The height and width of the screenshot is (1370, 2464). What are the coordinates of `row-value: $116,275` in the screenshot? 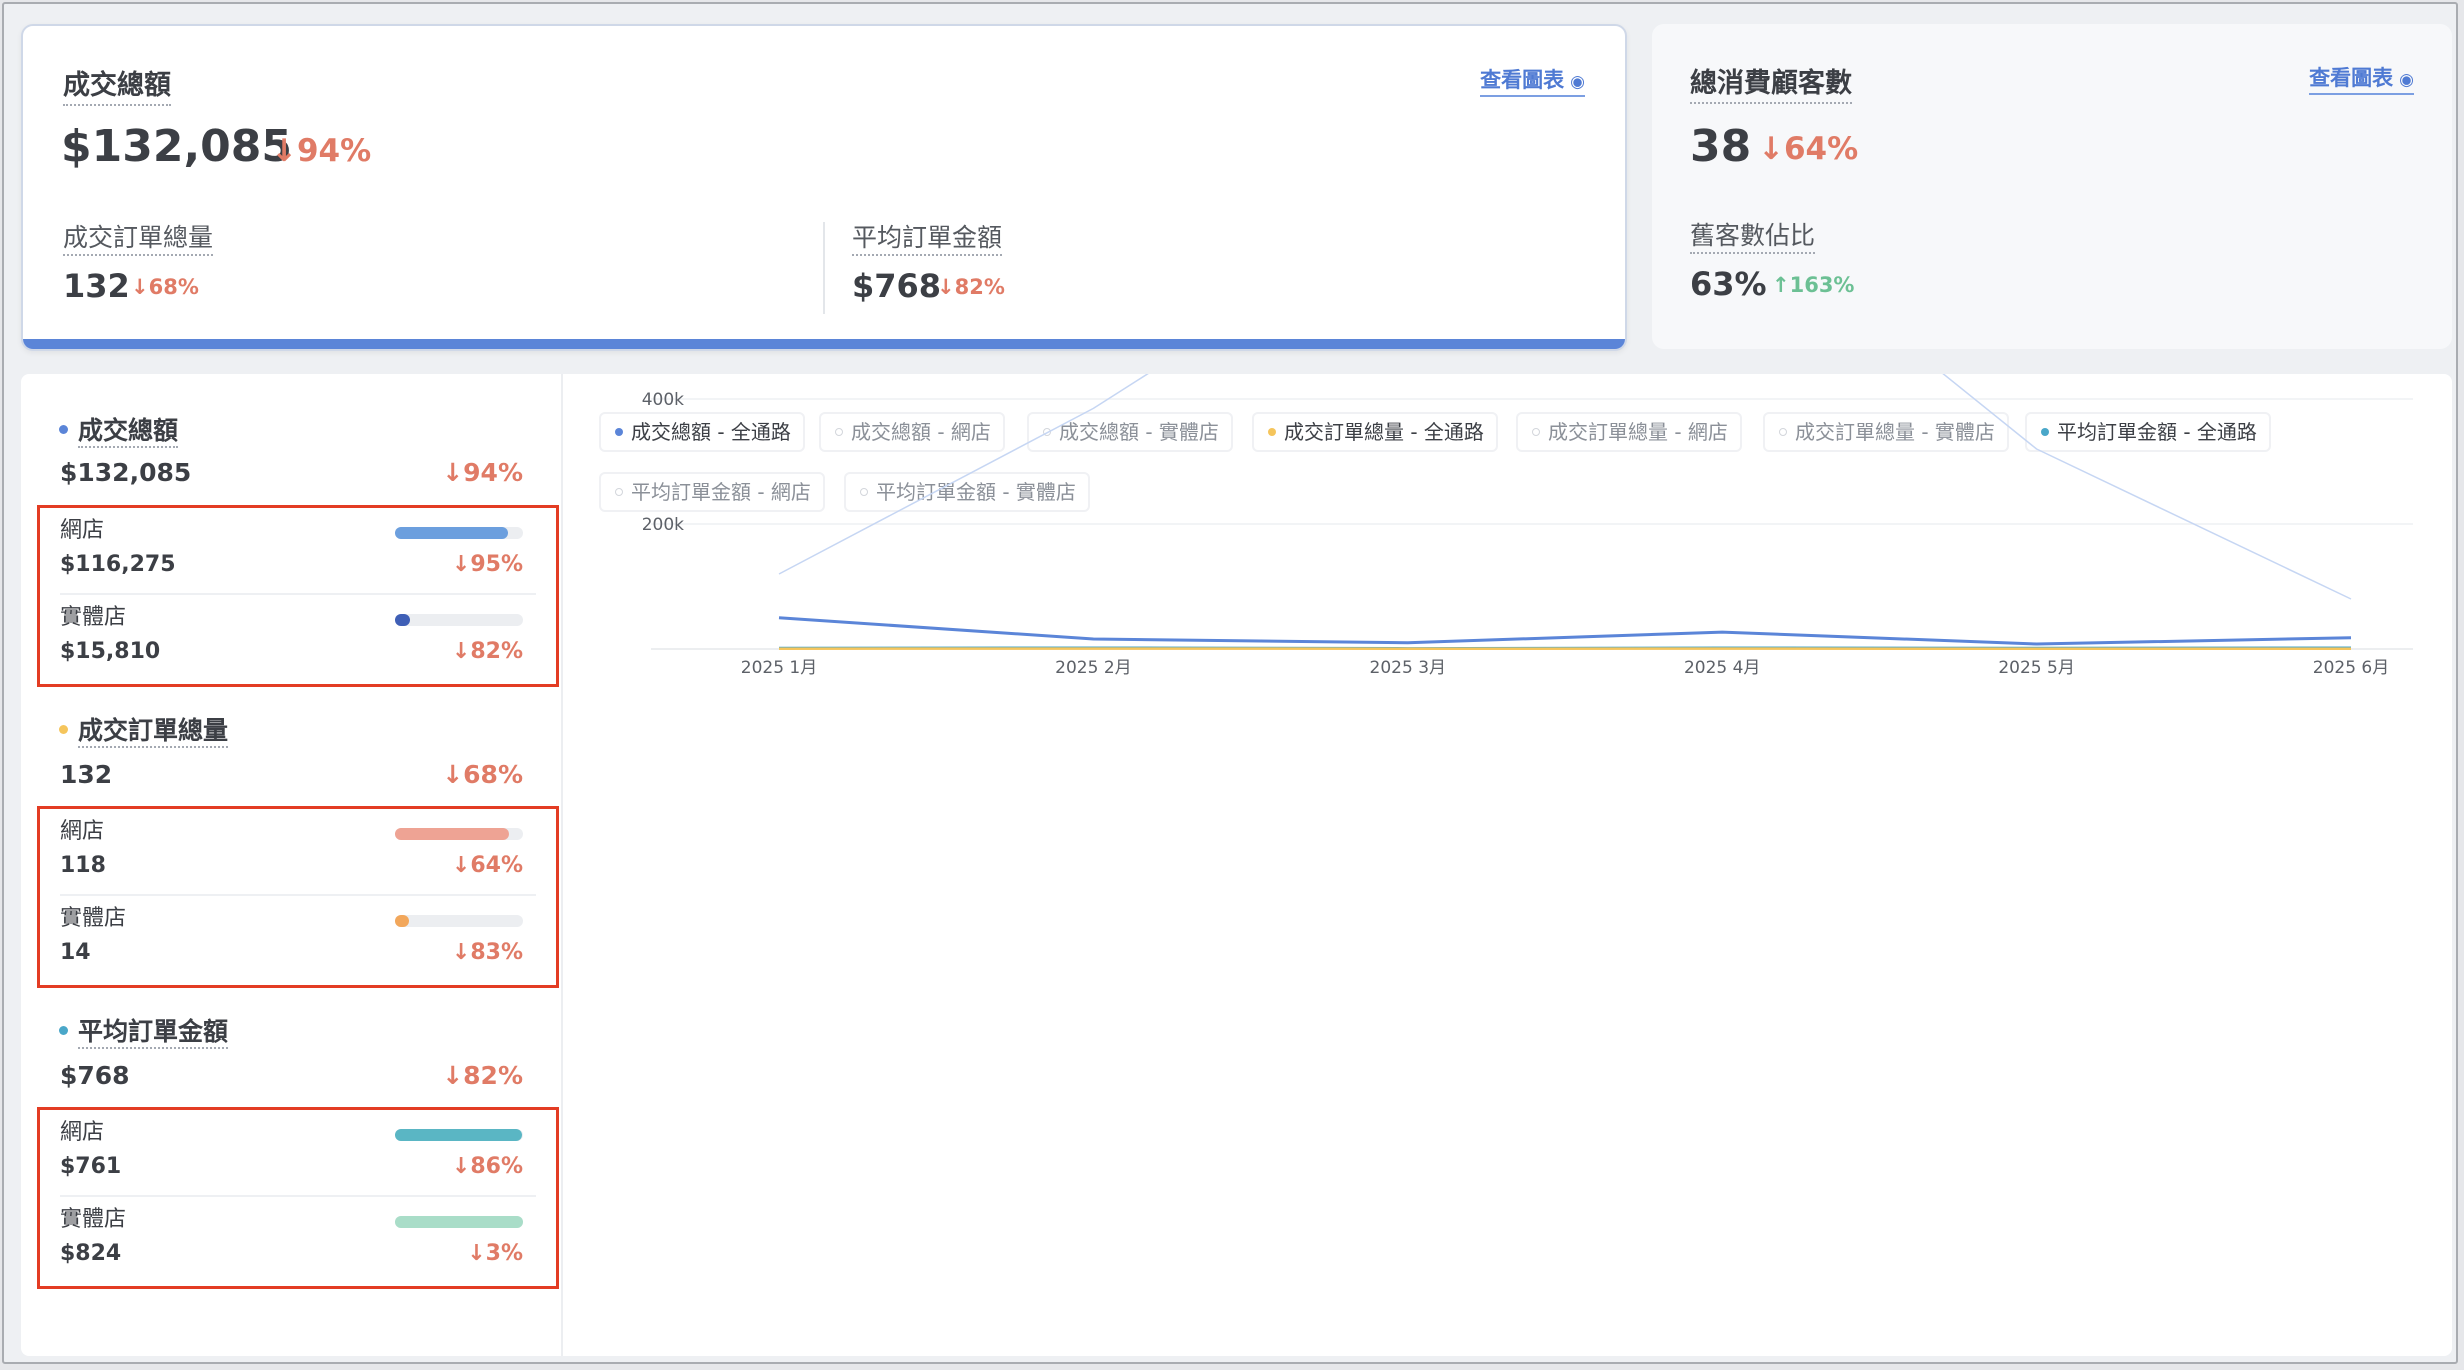 It's located at (118, 564).